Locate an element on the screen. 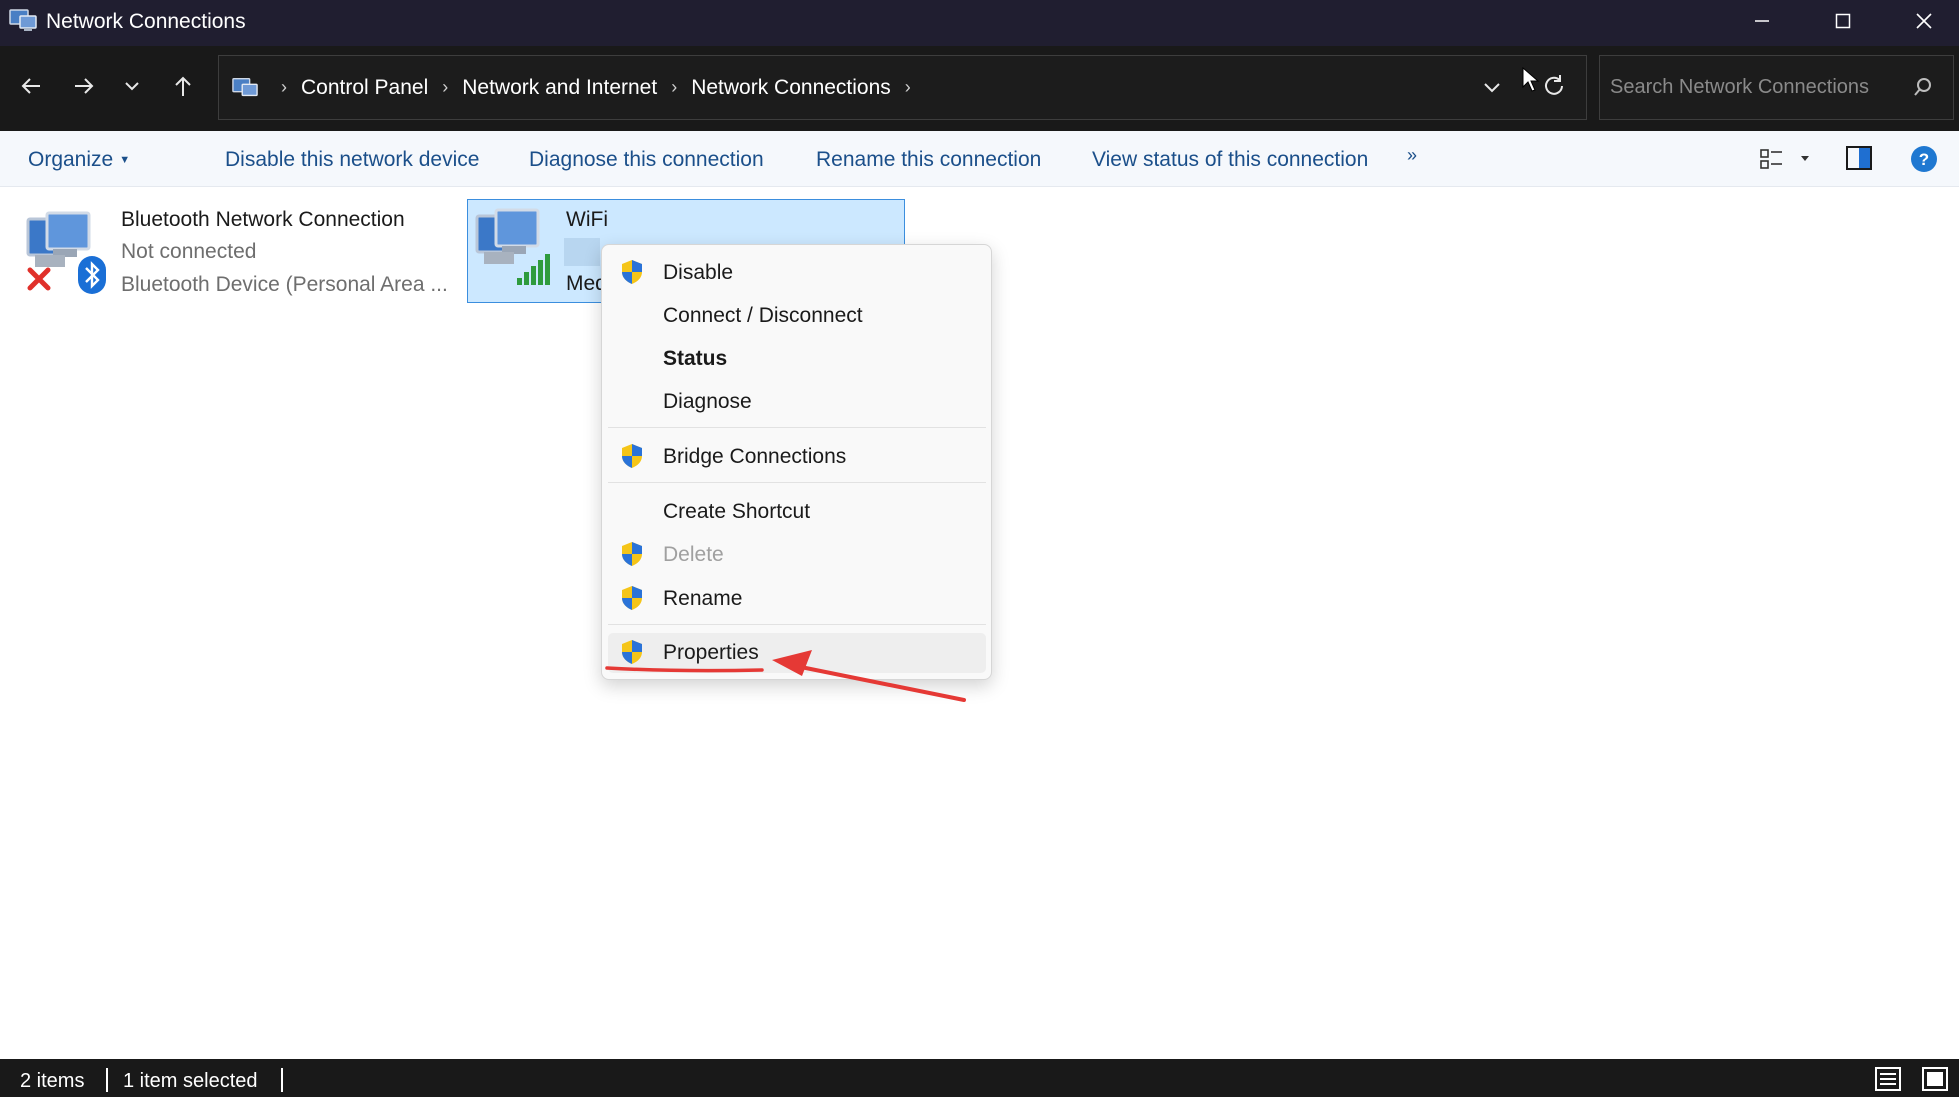 The width and height of the screenshot is (1959, 1097). menu-item-delete: Delete is located at coordinates (797, 555).